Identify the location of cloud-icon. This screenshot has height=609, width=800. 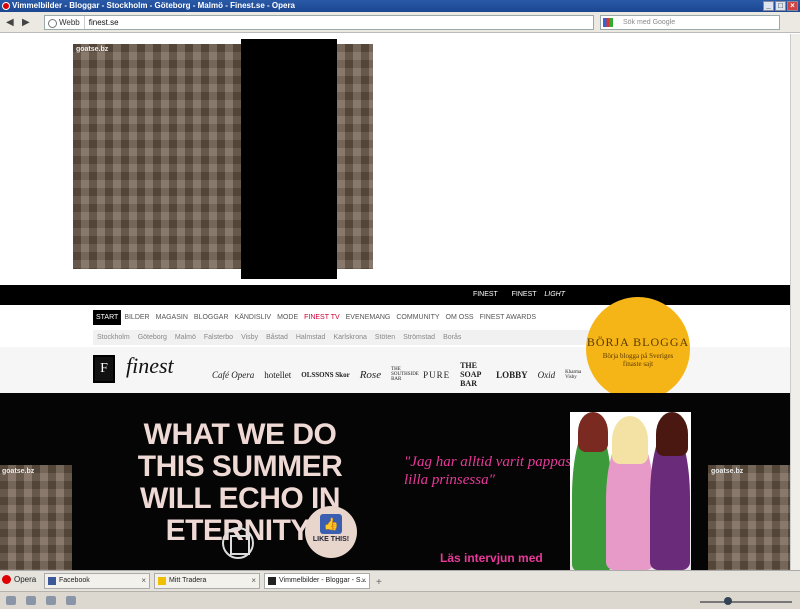
(31, 600).